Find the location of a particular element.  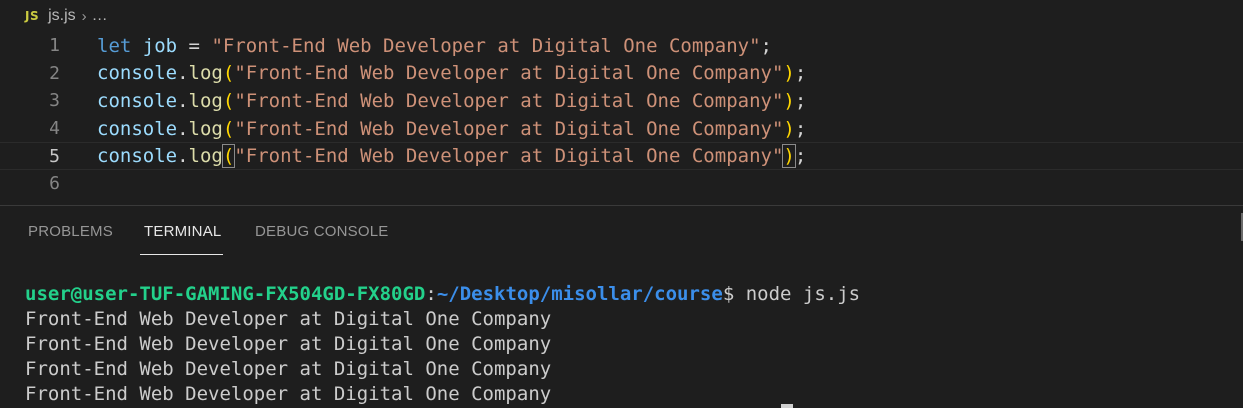

operator-token: = is located at coordinates (194, 45).